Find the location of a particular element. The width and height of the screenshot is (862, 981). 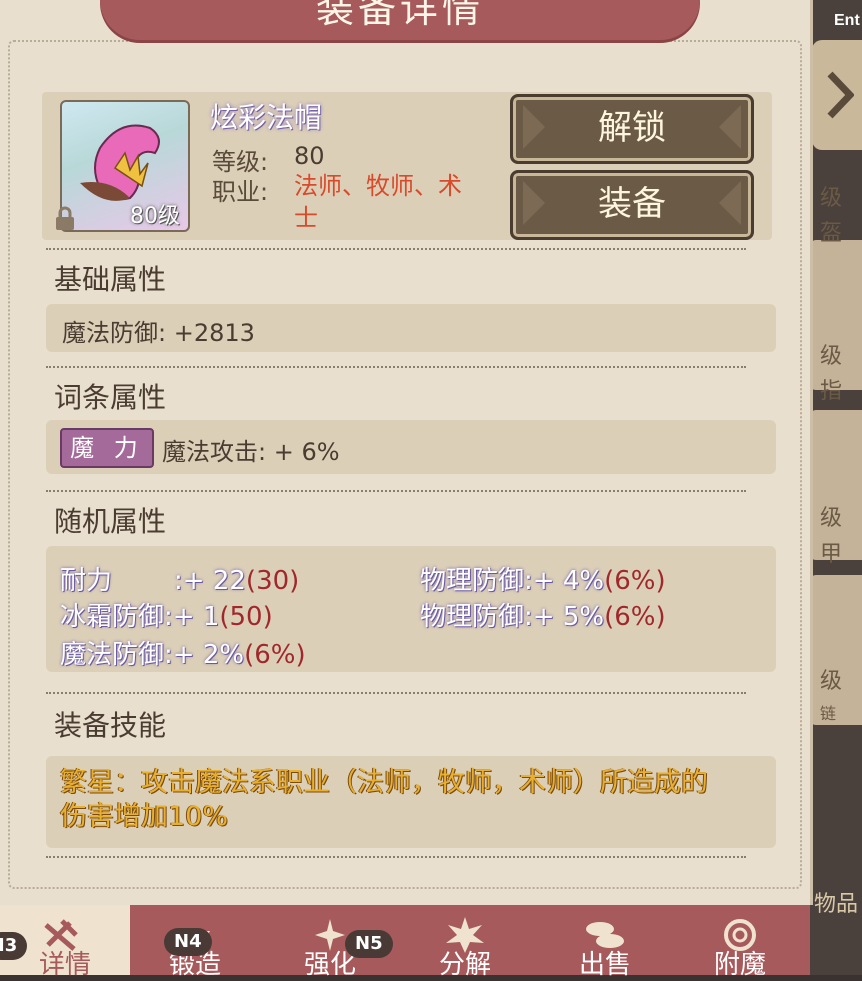

tab-disassemble: 分解 is located at coordinates (465, 942).